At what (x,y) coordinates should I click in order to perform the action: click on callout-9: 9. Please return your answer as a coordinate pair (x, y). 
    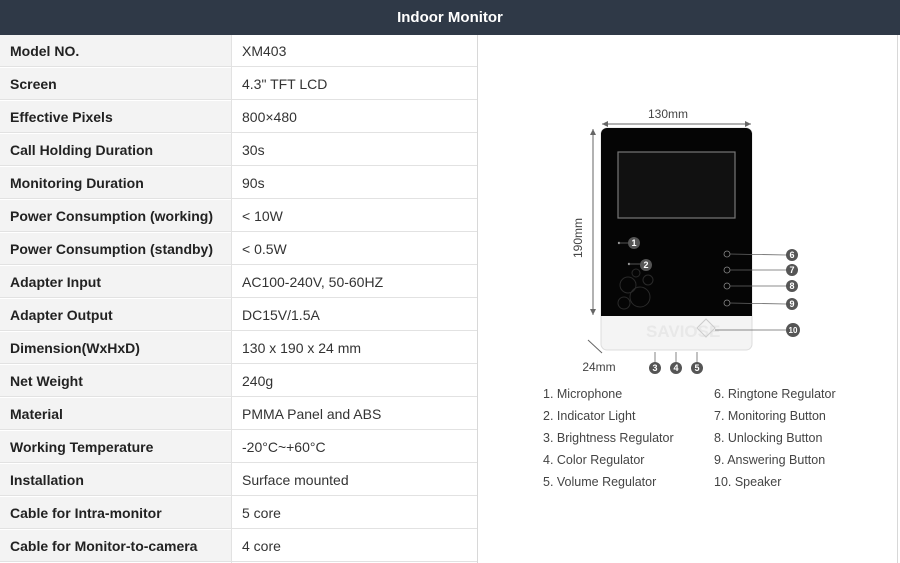
    Looking at the image, I should click on (792, 304).